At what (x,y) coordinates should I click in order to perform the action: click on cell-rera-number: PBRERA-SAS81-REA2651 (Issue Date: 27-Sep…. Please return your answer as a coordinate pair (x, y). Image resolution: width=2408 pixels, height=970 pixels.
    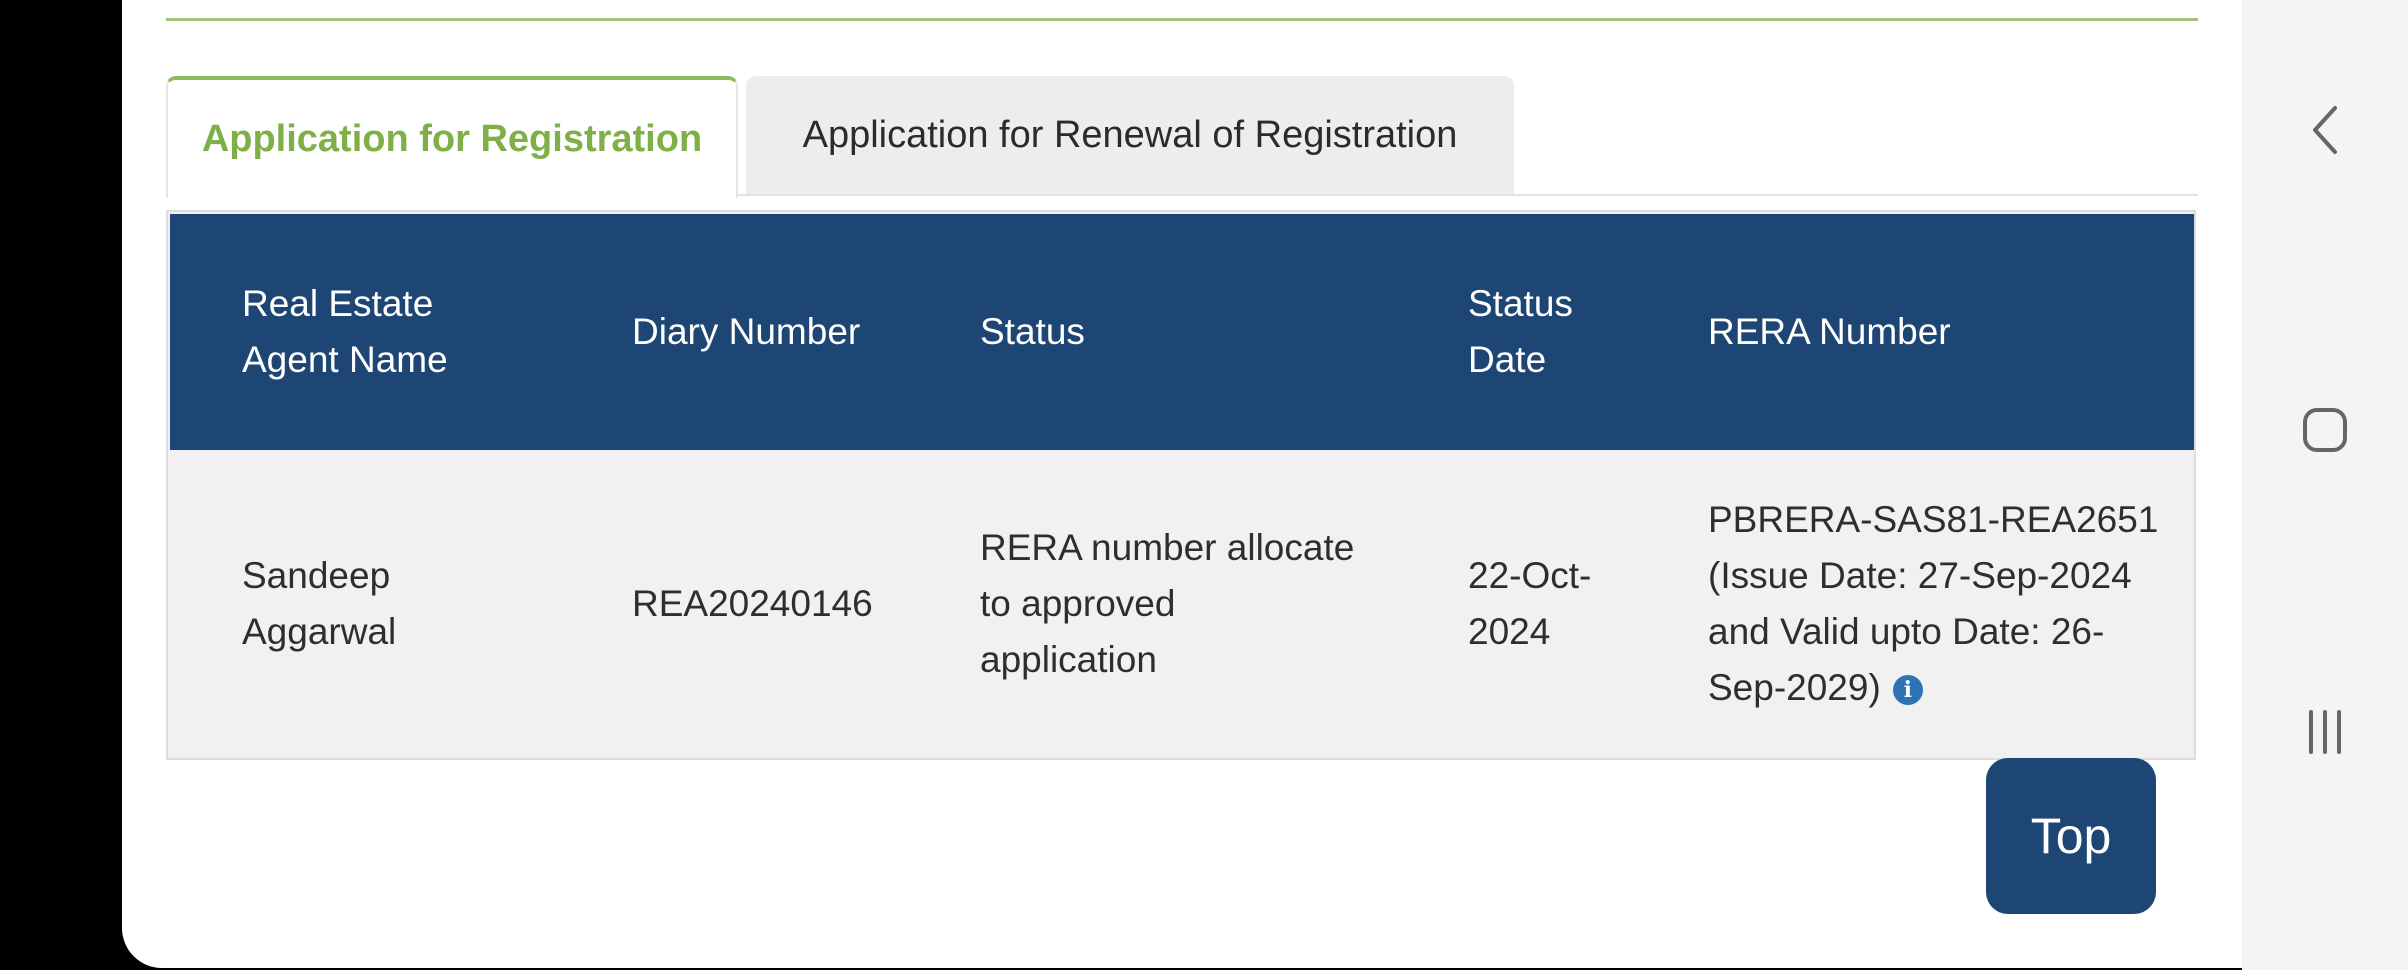
    Looking at the image, I should click on (1948, 604).